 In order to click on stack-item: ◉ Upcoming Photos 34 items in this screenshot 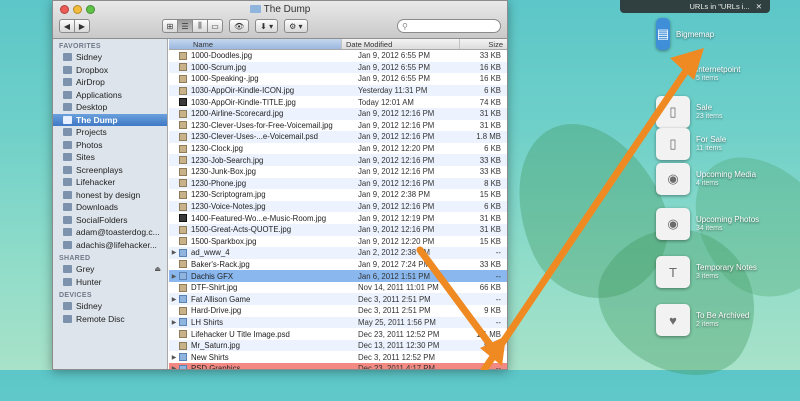, I will do `click(707, 224)`.